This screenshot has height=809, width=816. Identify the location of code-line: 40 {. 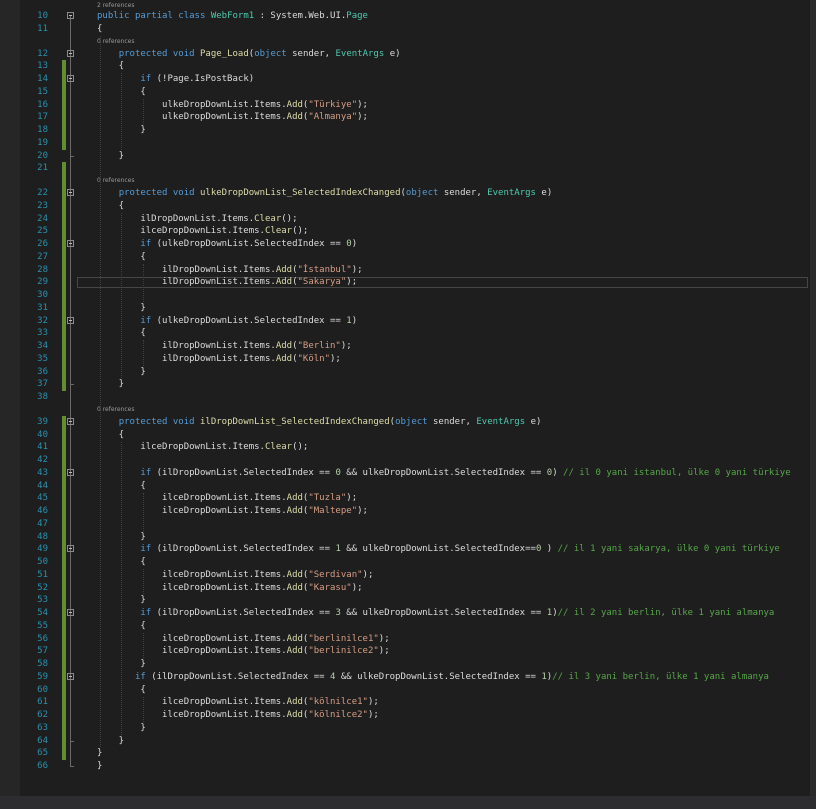
(408, 435).